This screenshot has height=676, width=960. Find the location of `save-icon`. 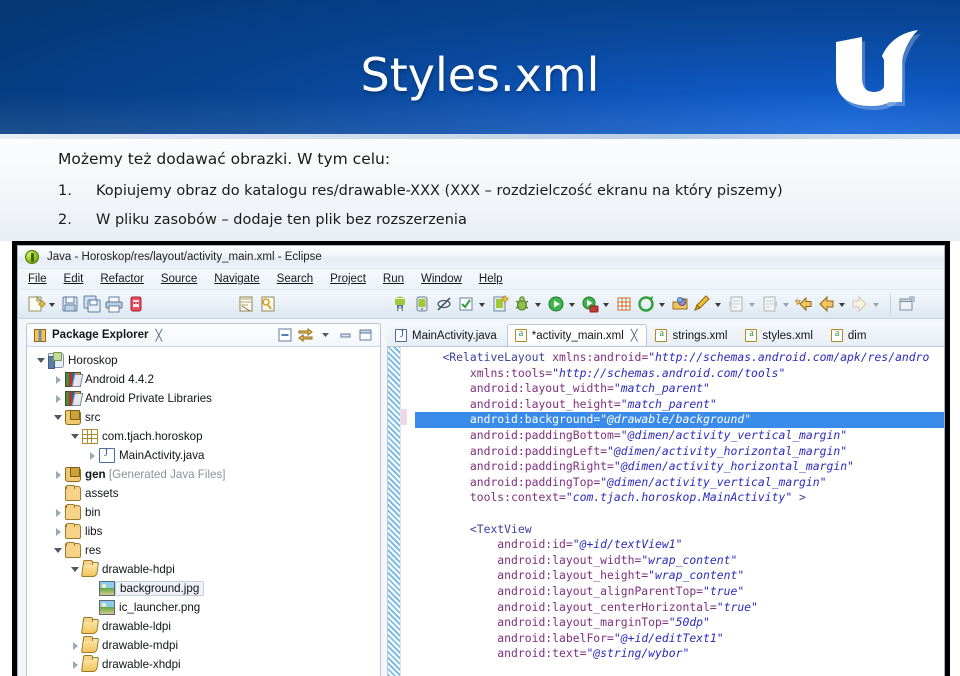

save-icon is located at coordinates (70, 304).